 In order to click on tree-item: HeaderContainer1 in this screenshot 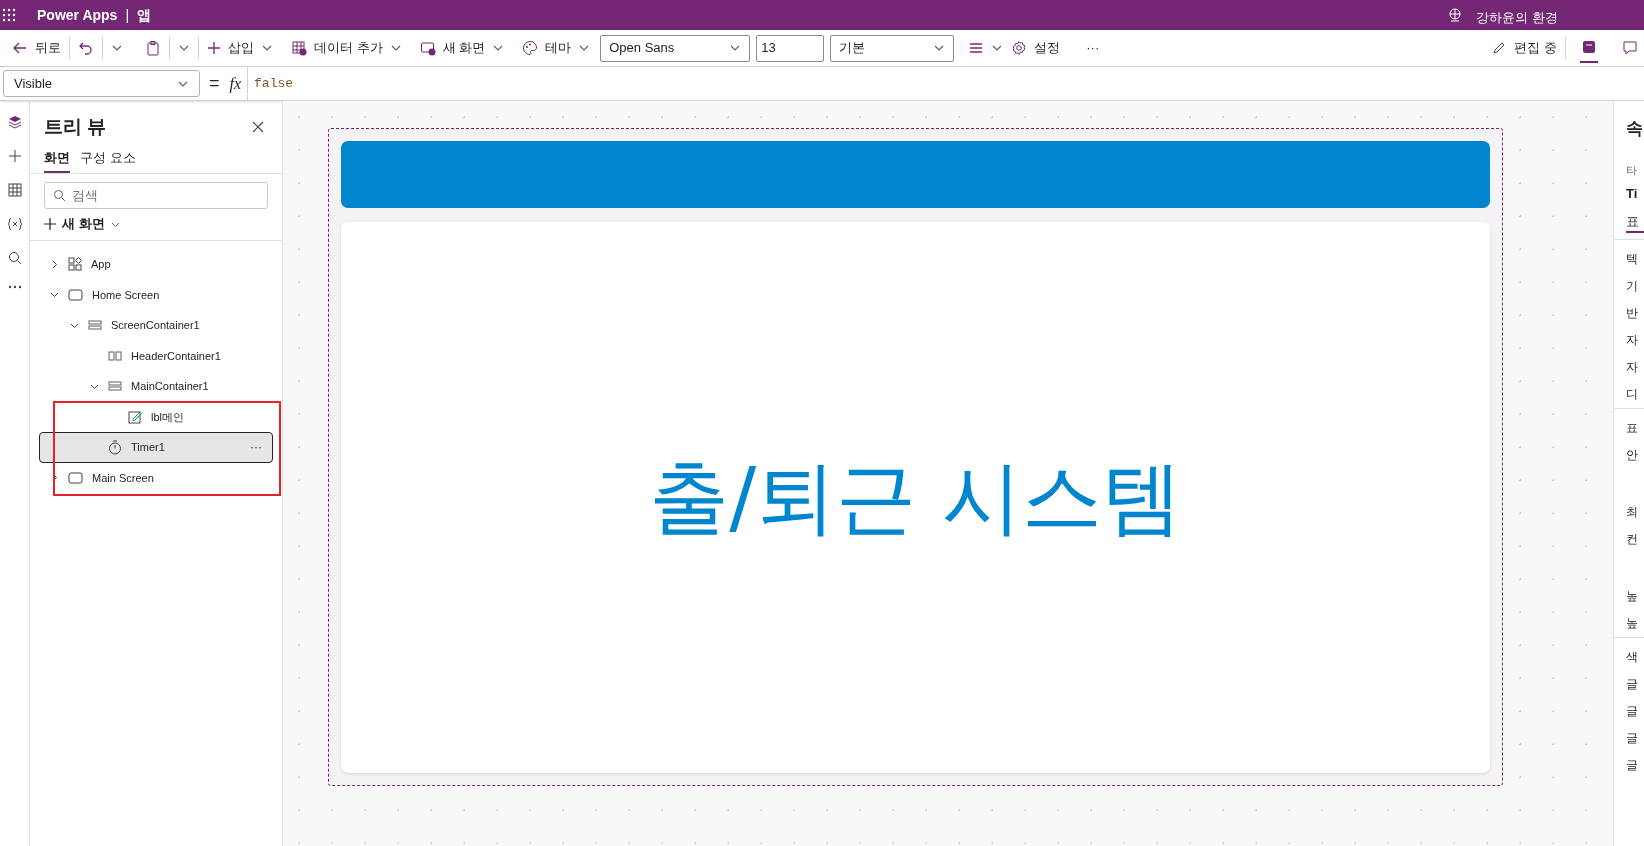, I will do `click(156, 355)`.